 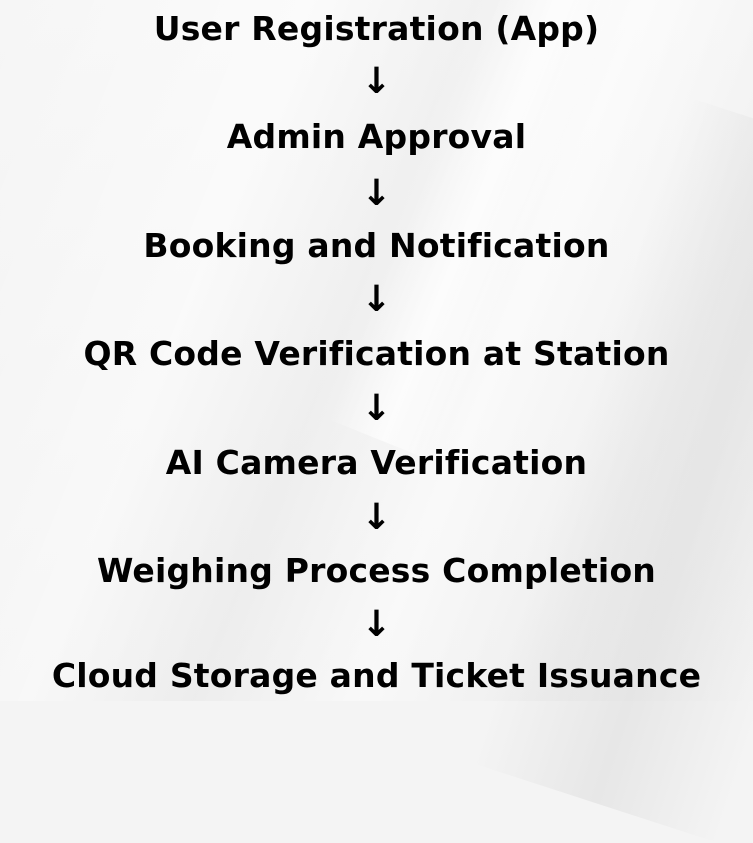 What do you see at coordinates (376, 28) in the screenshot?
I see `step-user-registration: User Registration (App)` at bounding box center [376, 28].